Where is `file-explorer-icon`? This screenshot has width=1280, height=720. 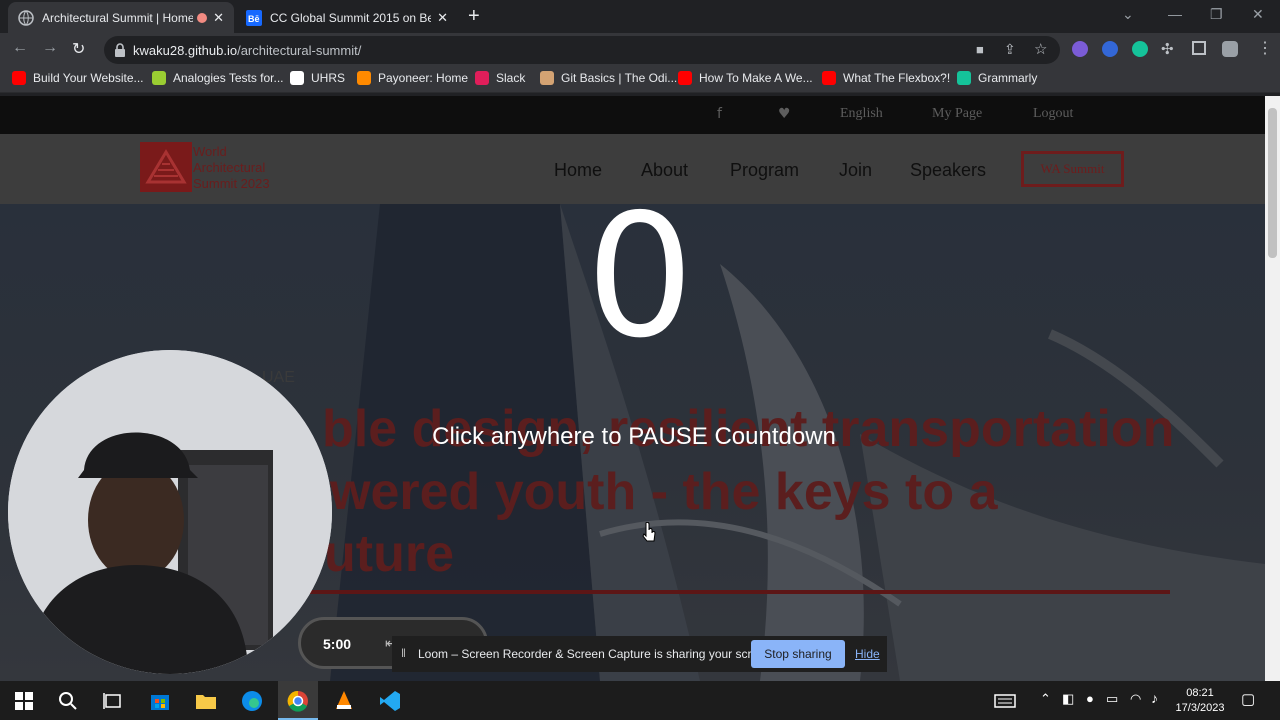
file-explorer-icon is located at coordinates (206, 701).